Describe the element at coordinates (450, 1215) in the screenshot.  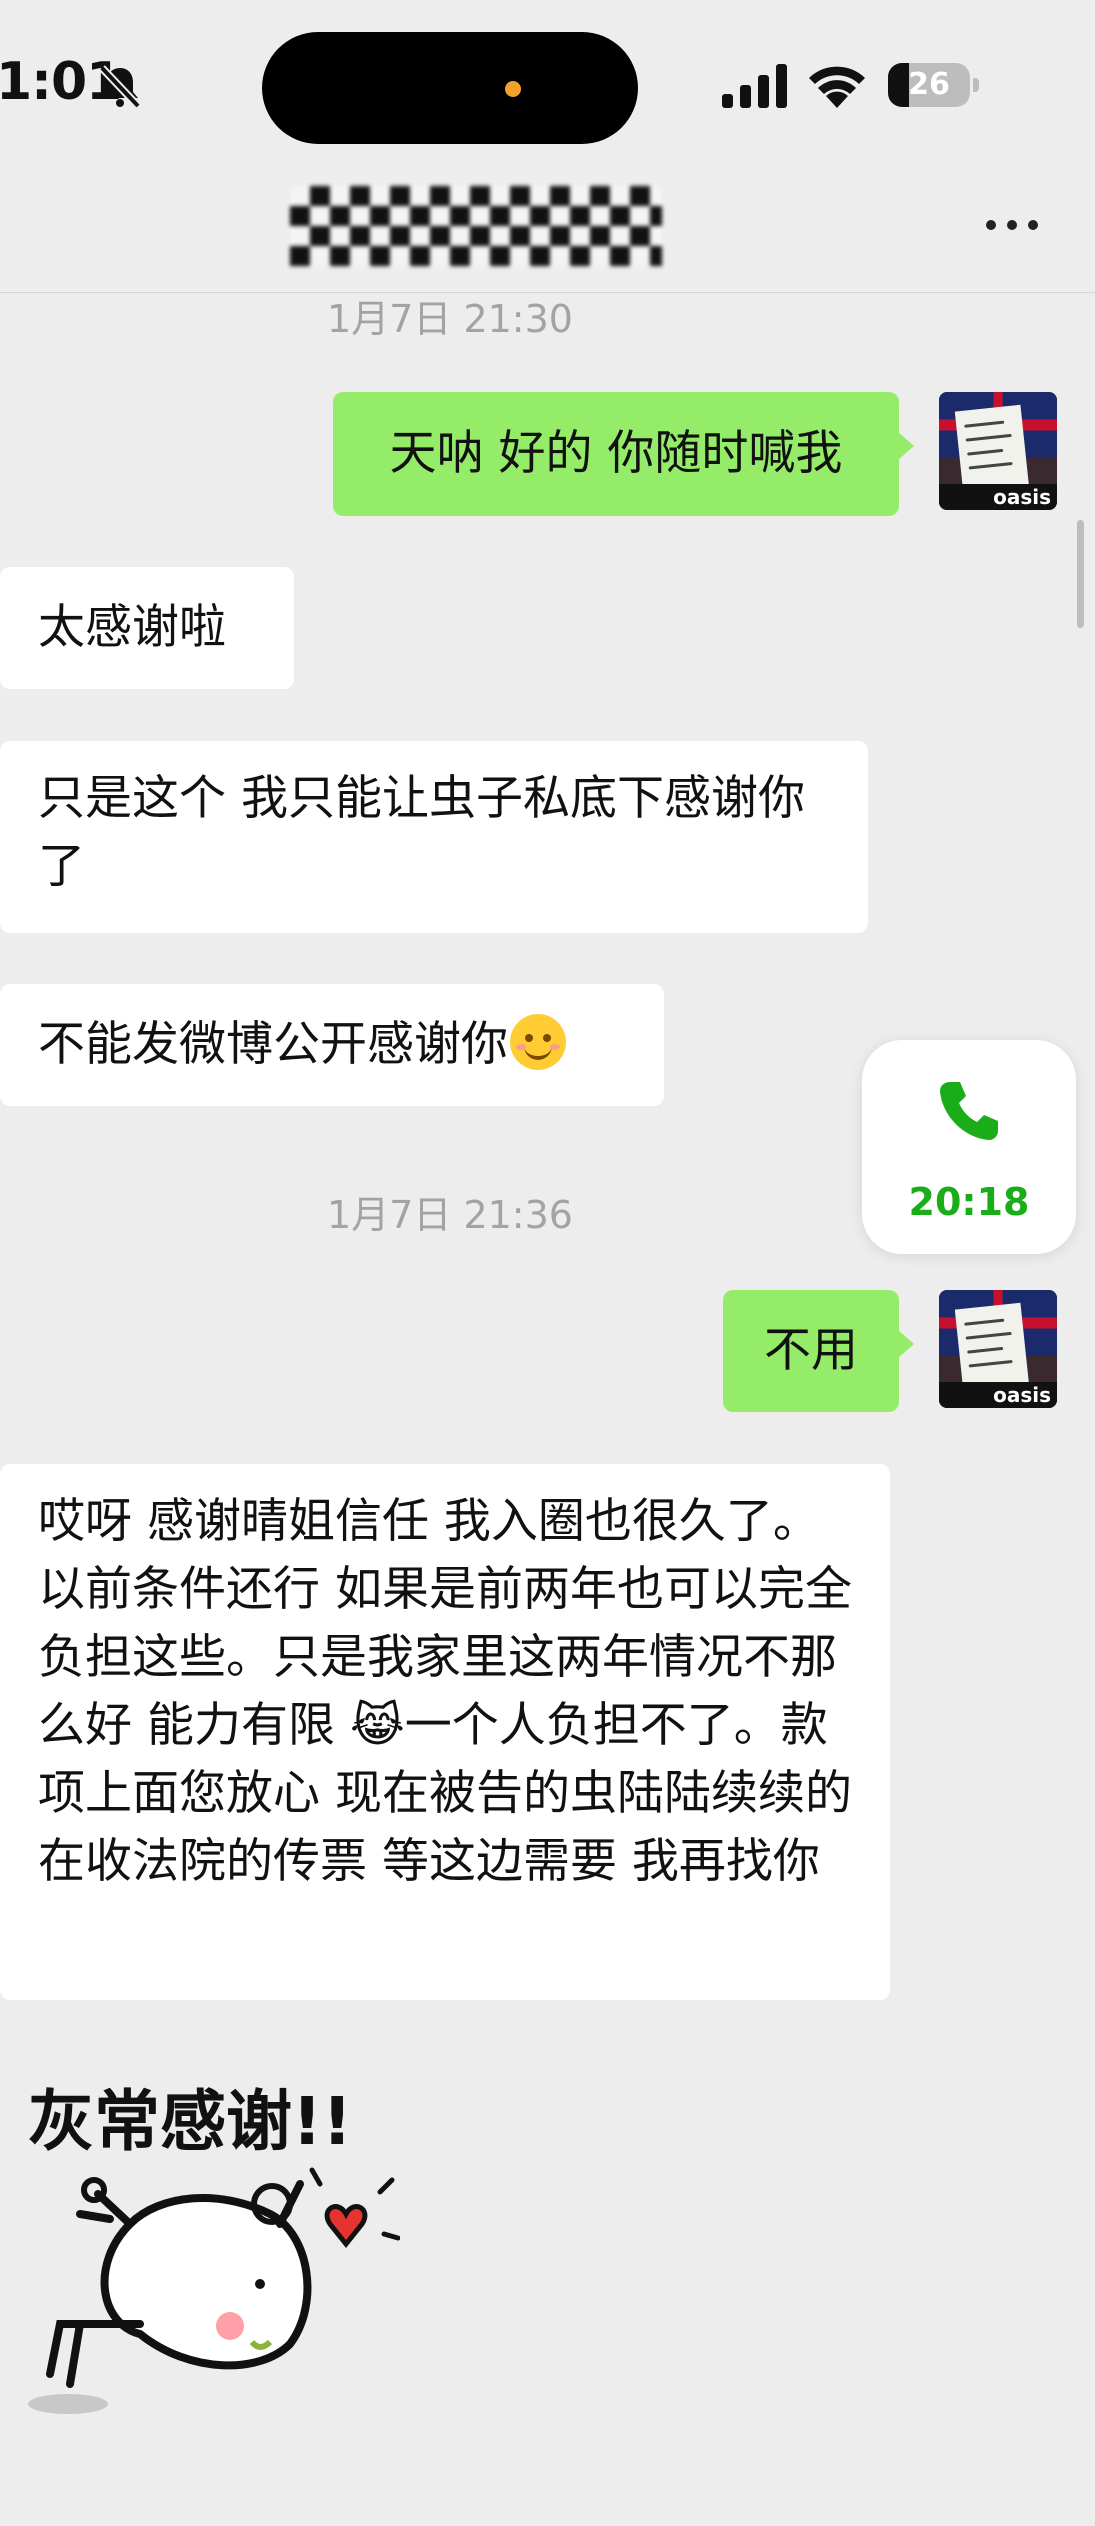
I see `timestamp: 1月7日 21:36` at that location.